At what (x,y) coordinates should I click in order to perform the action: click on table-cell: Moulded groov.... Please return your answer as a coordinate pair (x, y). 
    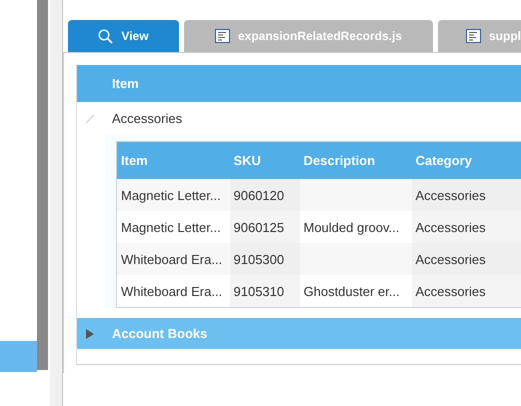
    Looking at the image, I should click on (352, 227).